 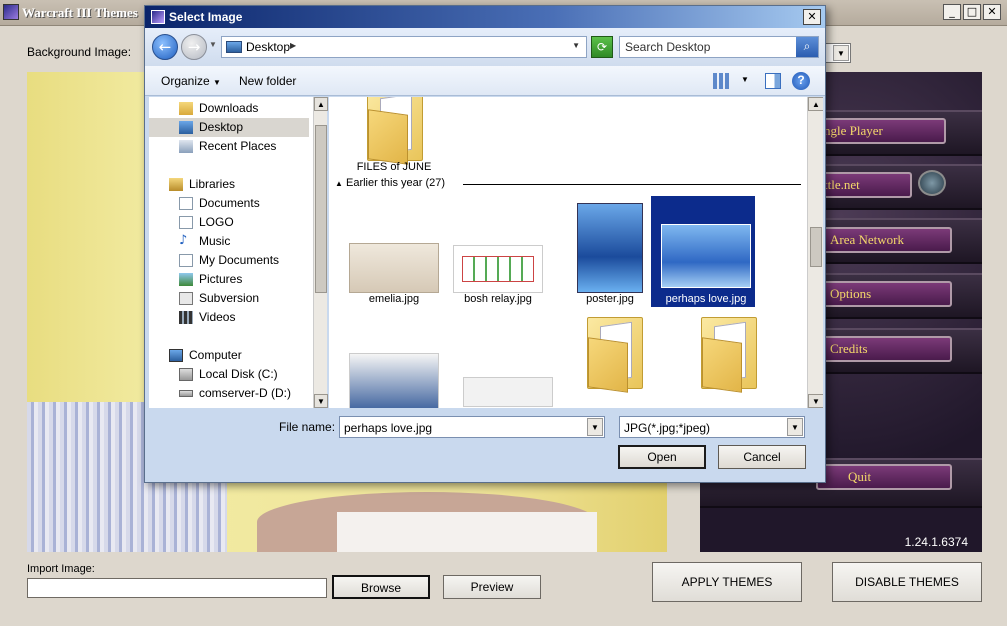 I want to click on file-name: bosh relay.jpg, so click(x=498, y=299).